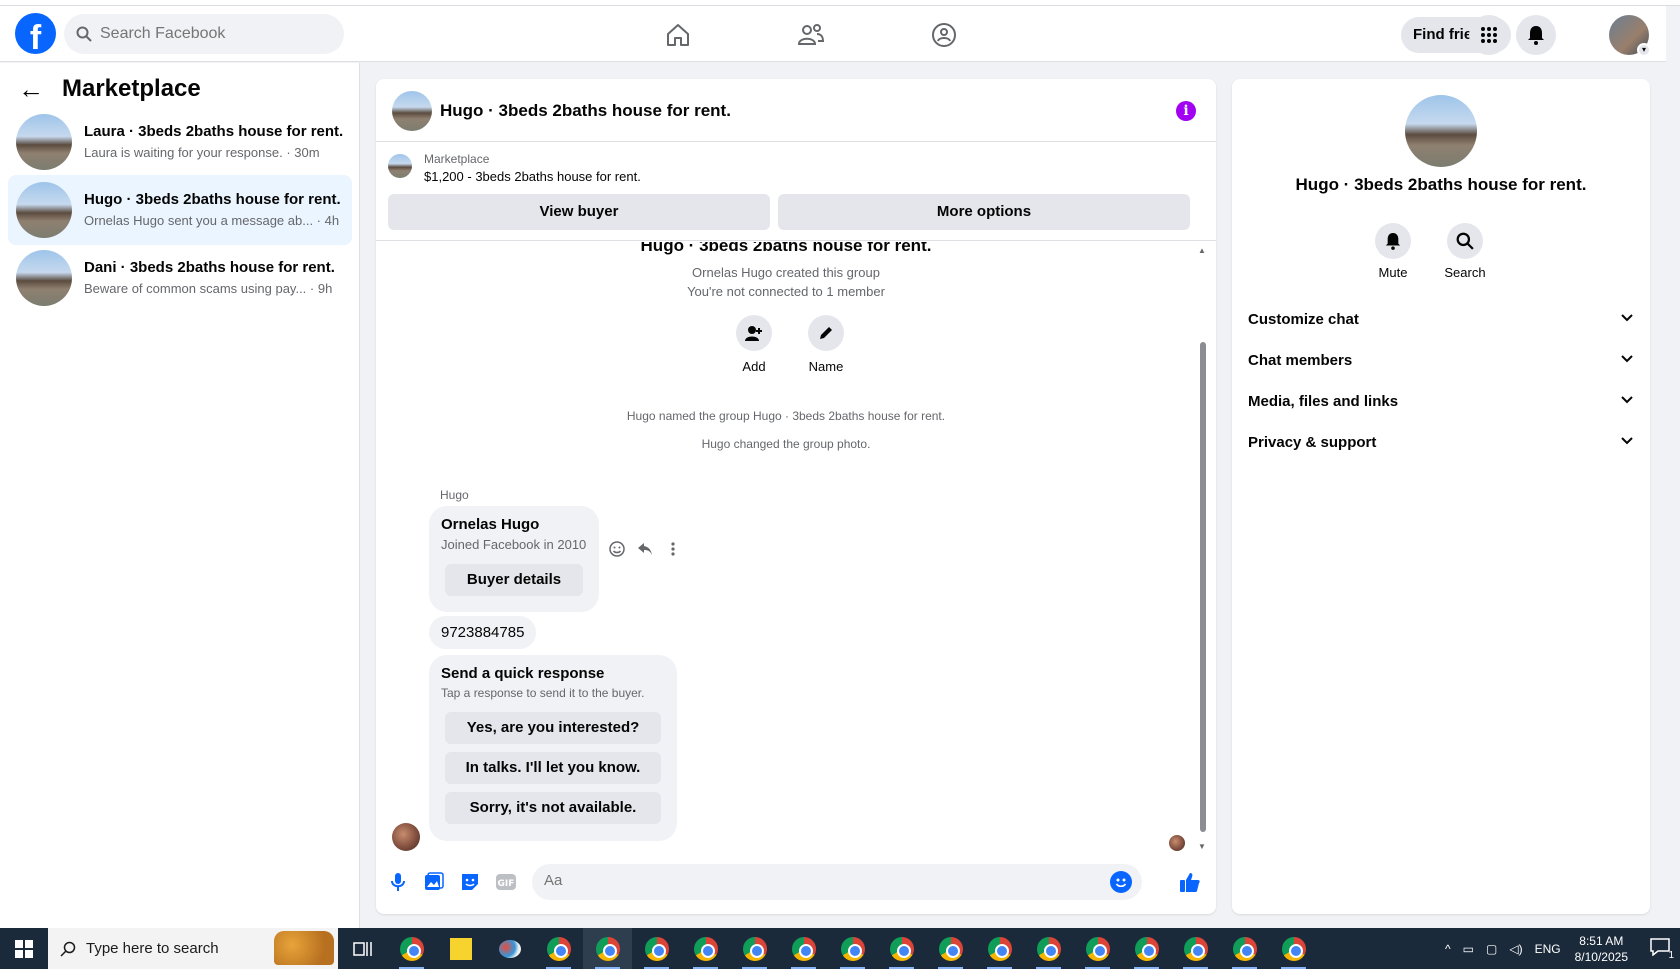 The image size is (1680, 969). I want to click on reply-icon, so click(645, 549).